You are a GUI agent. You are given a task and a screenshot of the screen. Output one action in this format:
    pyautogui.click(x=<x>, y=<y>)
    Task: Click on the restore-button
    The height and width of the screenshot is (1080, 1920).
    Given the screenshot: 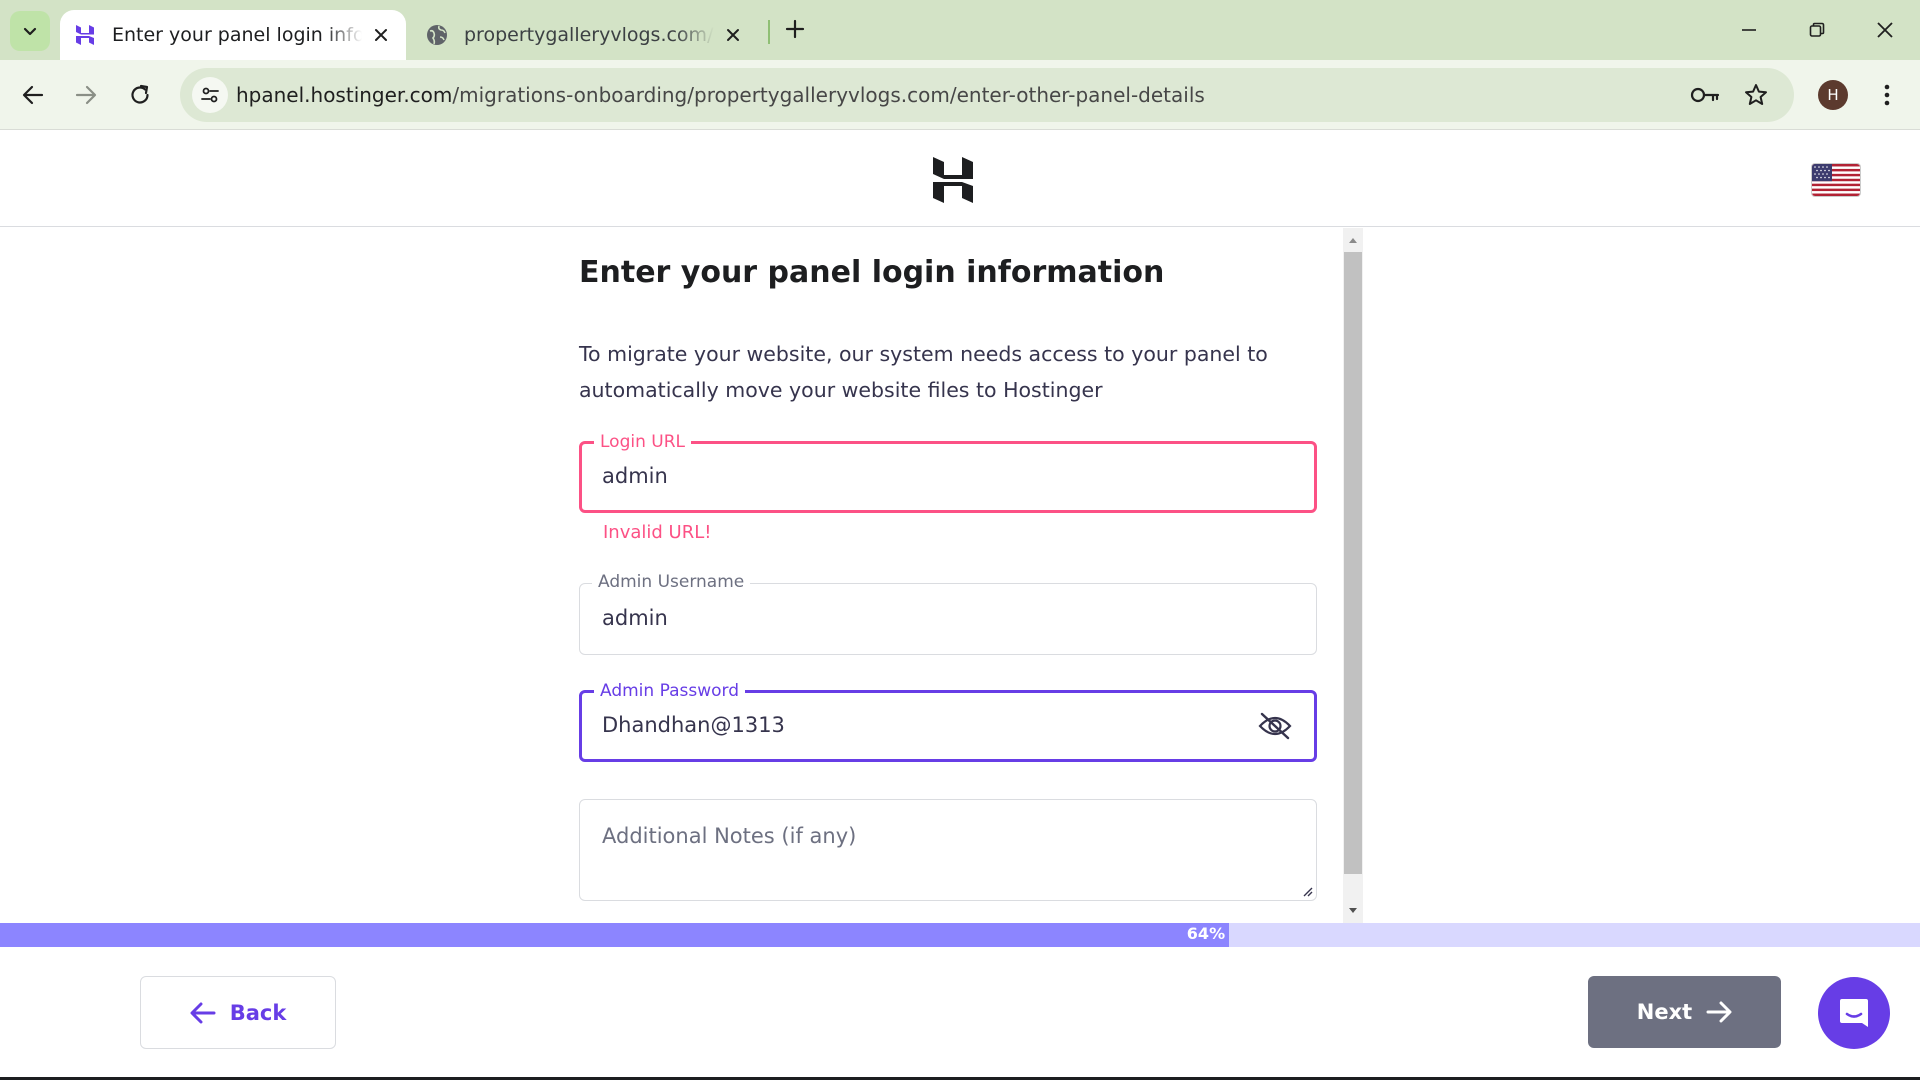 What is the action you would take?
    pyautogui.click(x=1817, y=30)
    